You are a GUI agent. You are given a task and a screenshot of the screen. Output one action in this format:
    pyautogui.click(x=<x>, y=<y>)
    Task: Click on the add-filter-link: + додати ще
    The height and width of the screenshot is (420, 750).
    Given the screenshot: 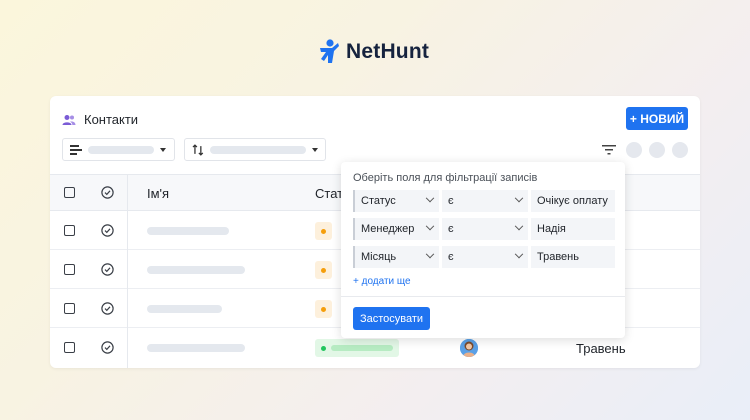 What is the action you would take?
    pyautogui.click(x=382, y=281)
    